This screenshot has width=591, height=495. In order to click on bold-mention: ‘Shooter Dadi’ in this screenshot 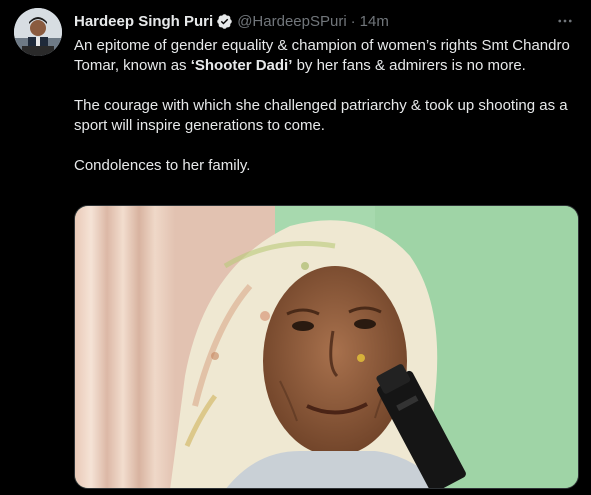, I will do `click(241, 65)`.